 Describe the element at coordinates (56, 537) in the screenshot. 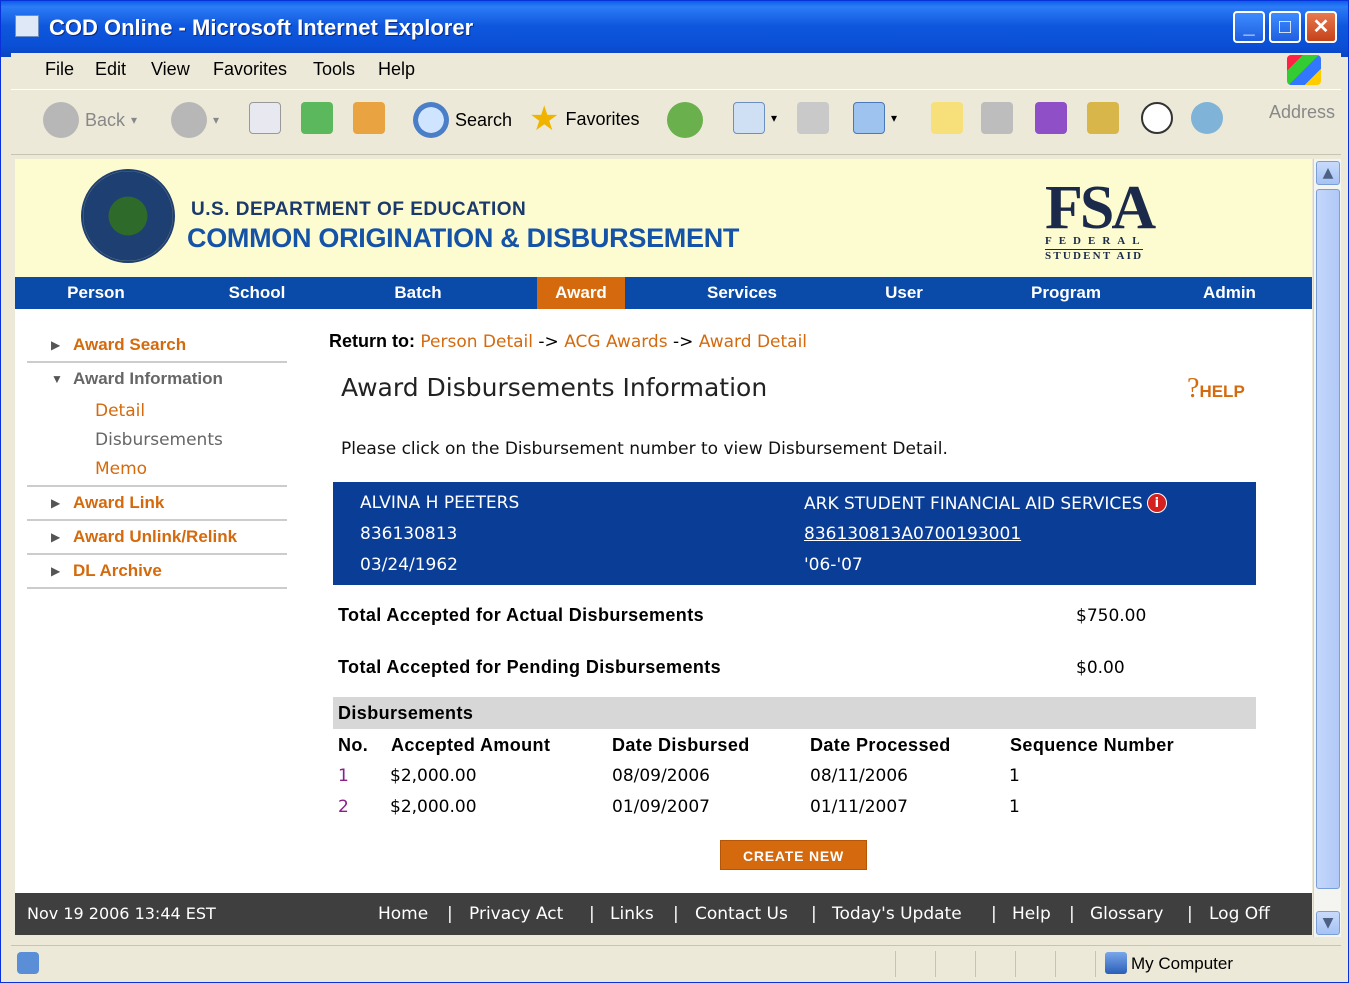

I see `collapsed-arrow-icon: ▶` at that location.